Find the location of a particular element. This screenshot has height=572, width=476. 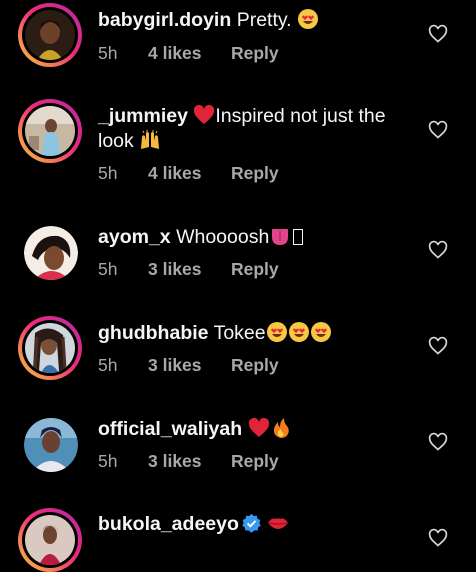

comment-body: Inspired not just the is located at coordinates (300, 116).